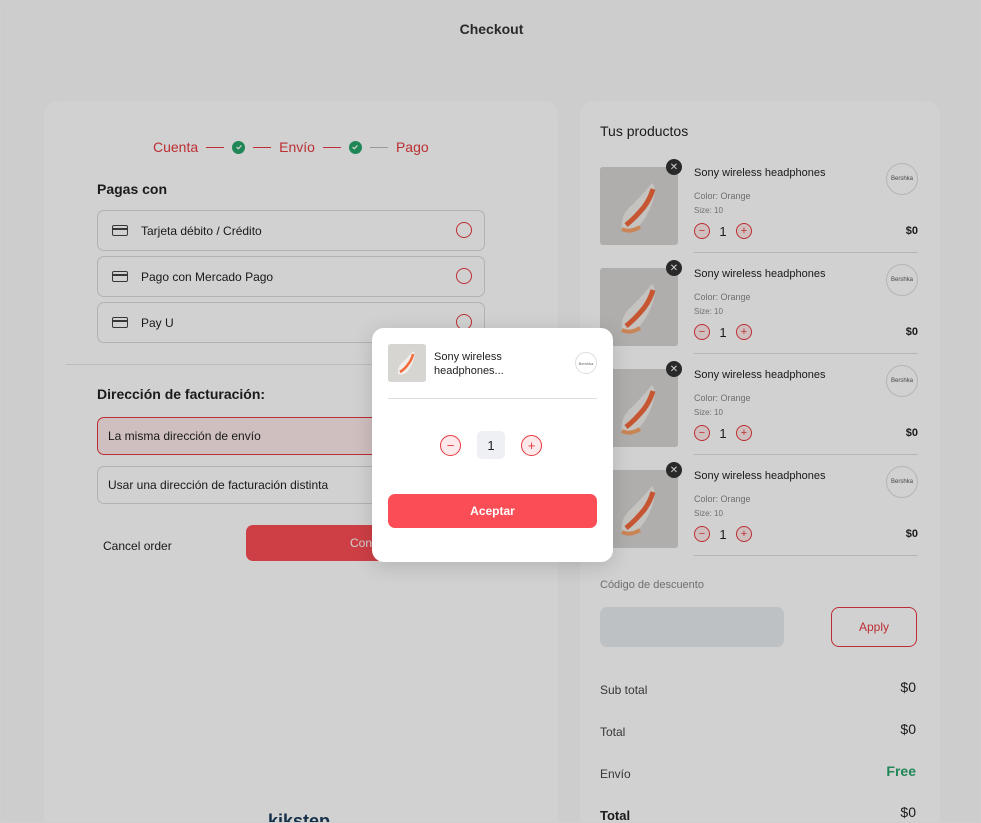 Image resolution: width=981 pixels, height=823 pixels. I want to click on brand-badge: Bershka, so click(586, 363).